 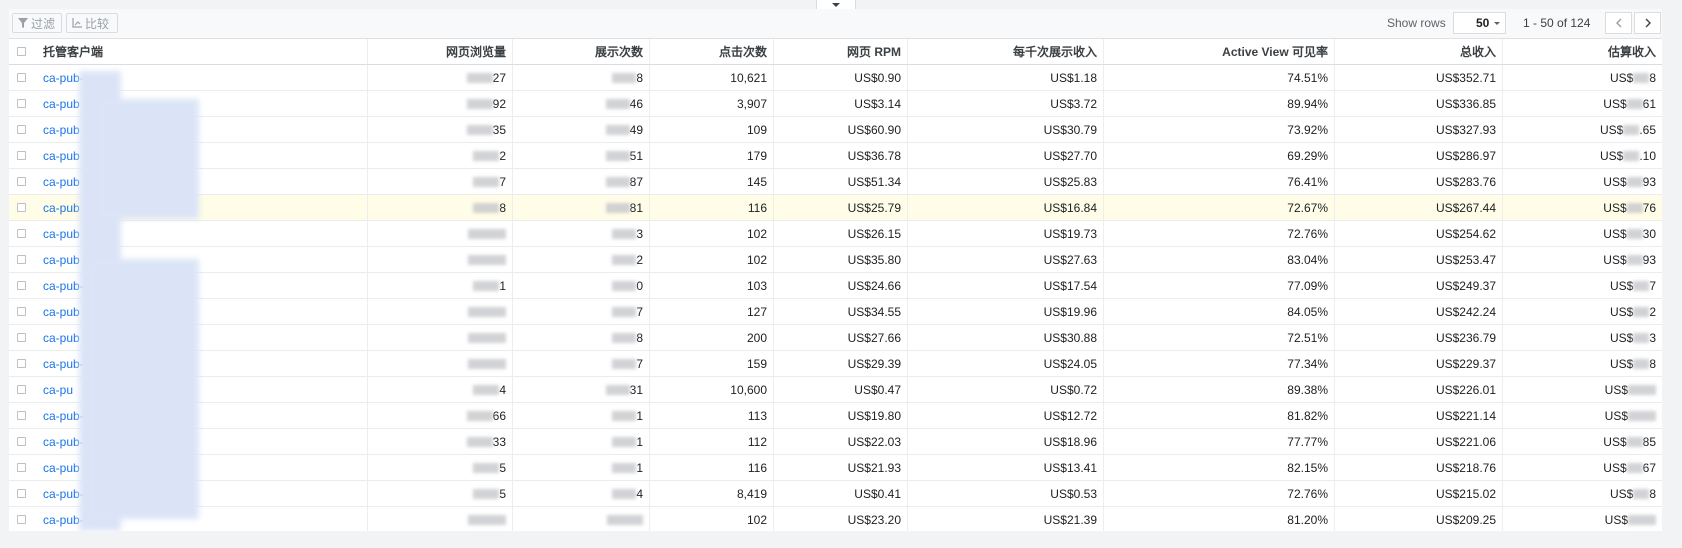 I want to click on column-header-active-view: Active View 可见率, so click(x=1219, y=51).